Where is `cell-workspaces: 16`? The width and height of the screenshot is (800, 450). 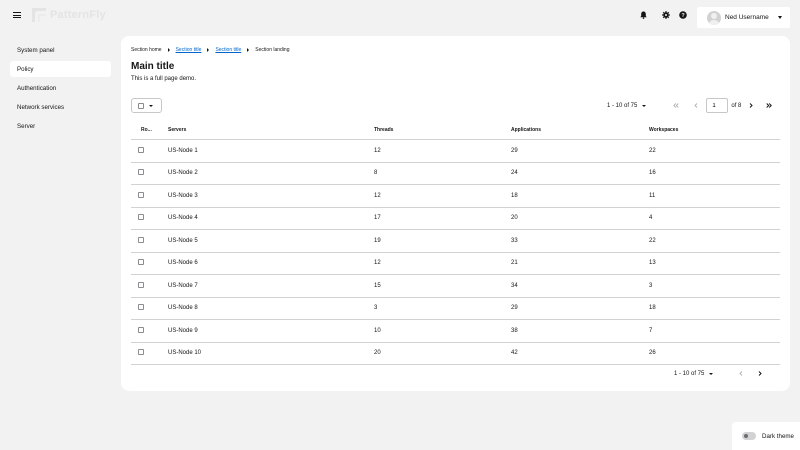
cell-workspaces: 16 is located at coordinates (652, 173).